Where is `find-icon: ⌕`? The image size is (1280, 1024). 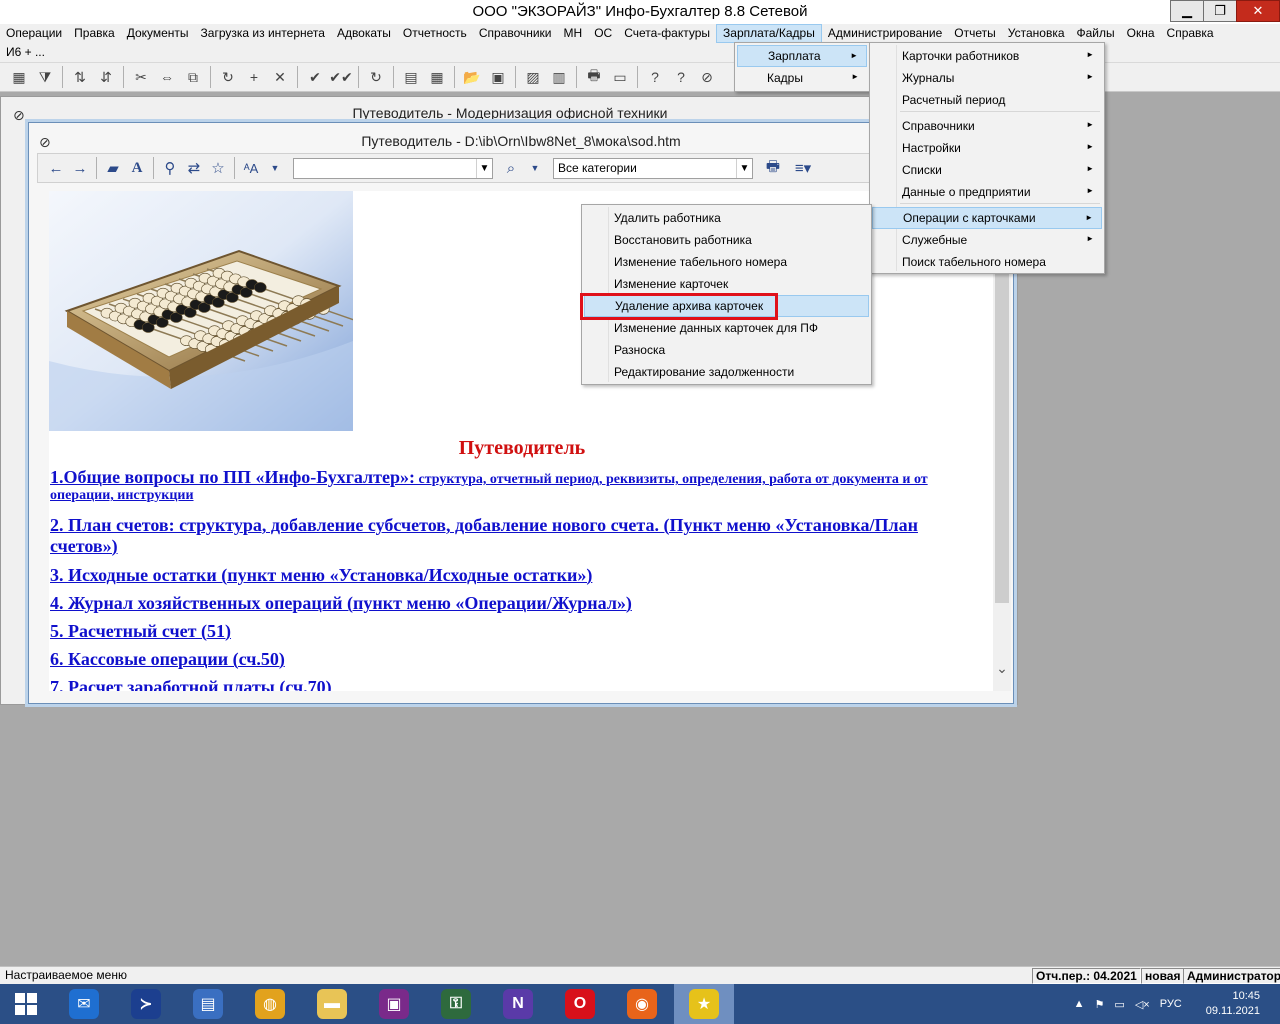
find-icon: ⌕ is located at coordinates (511, 168).